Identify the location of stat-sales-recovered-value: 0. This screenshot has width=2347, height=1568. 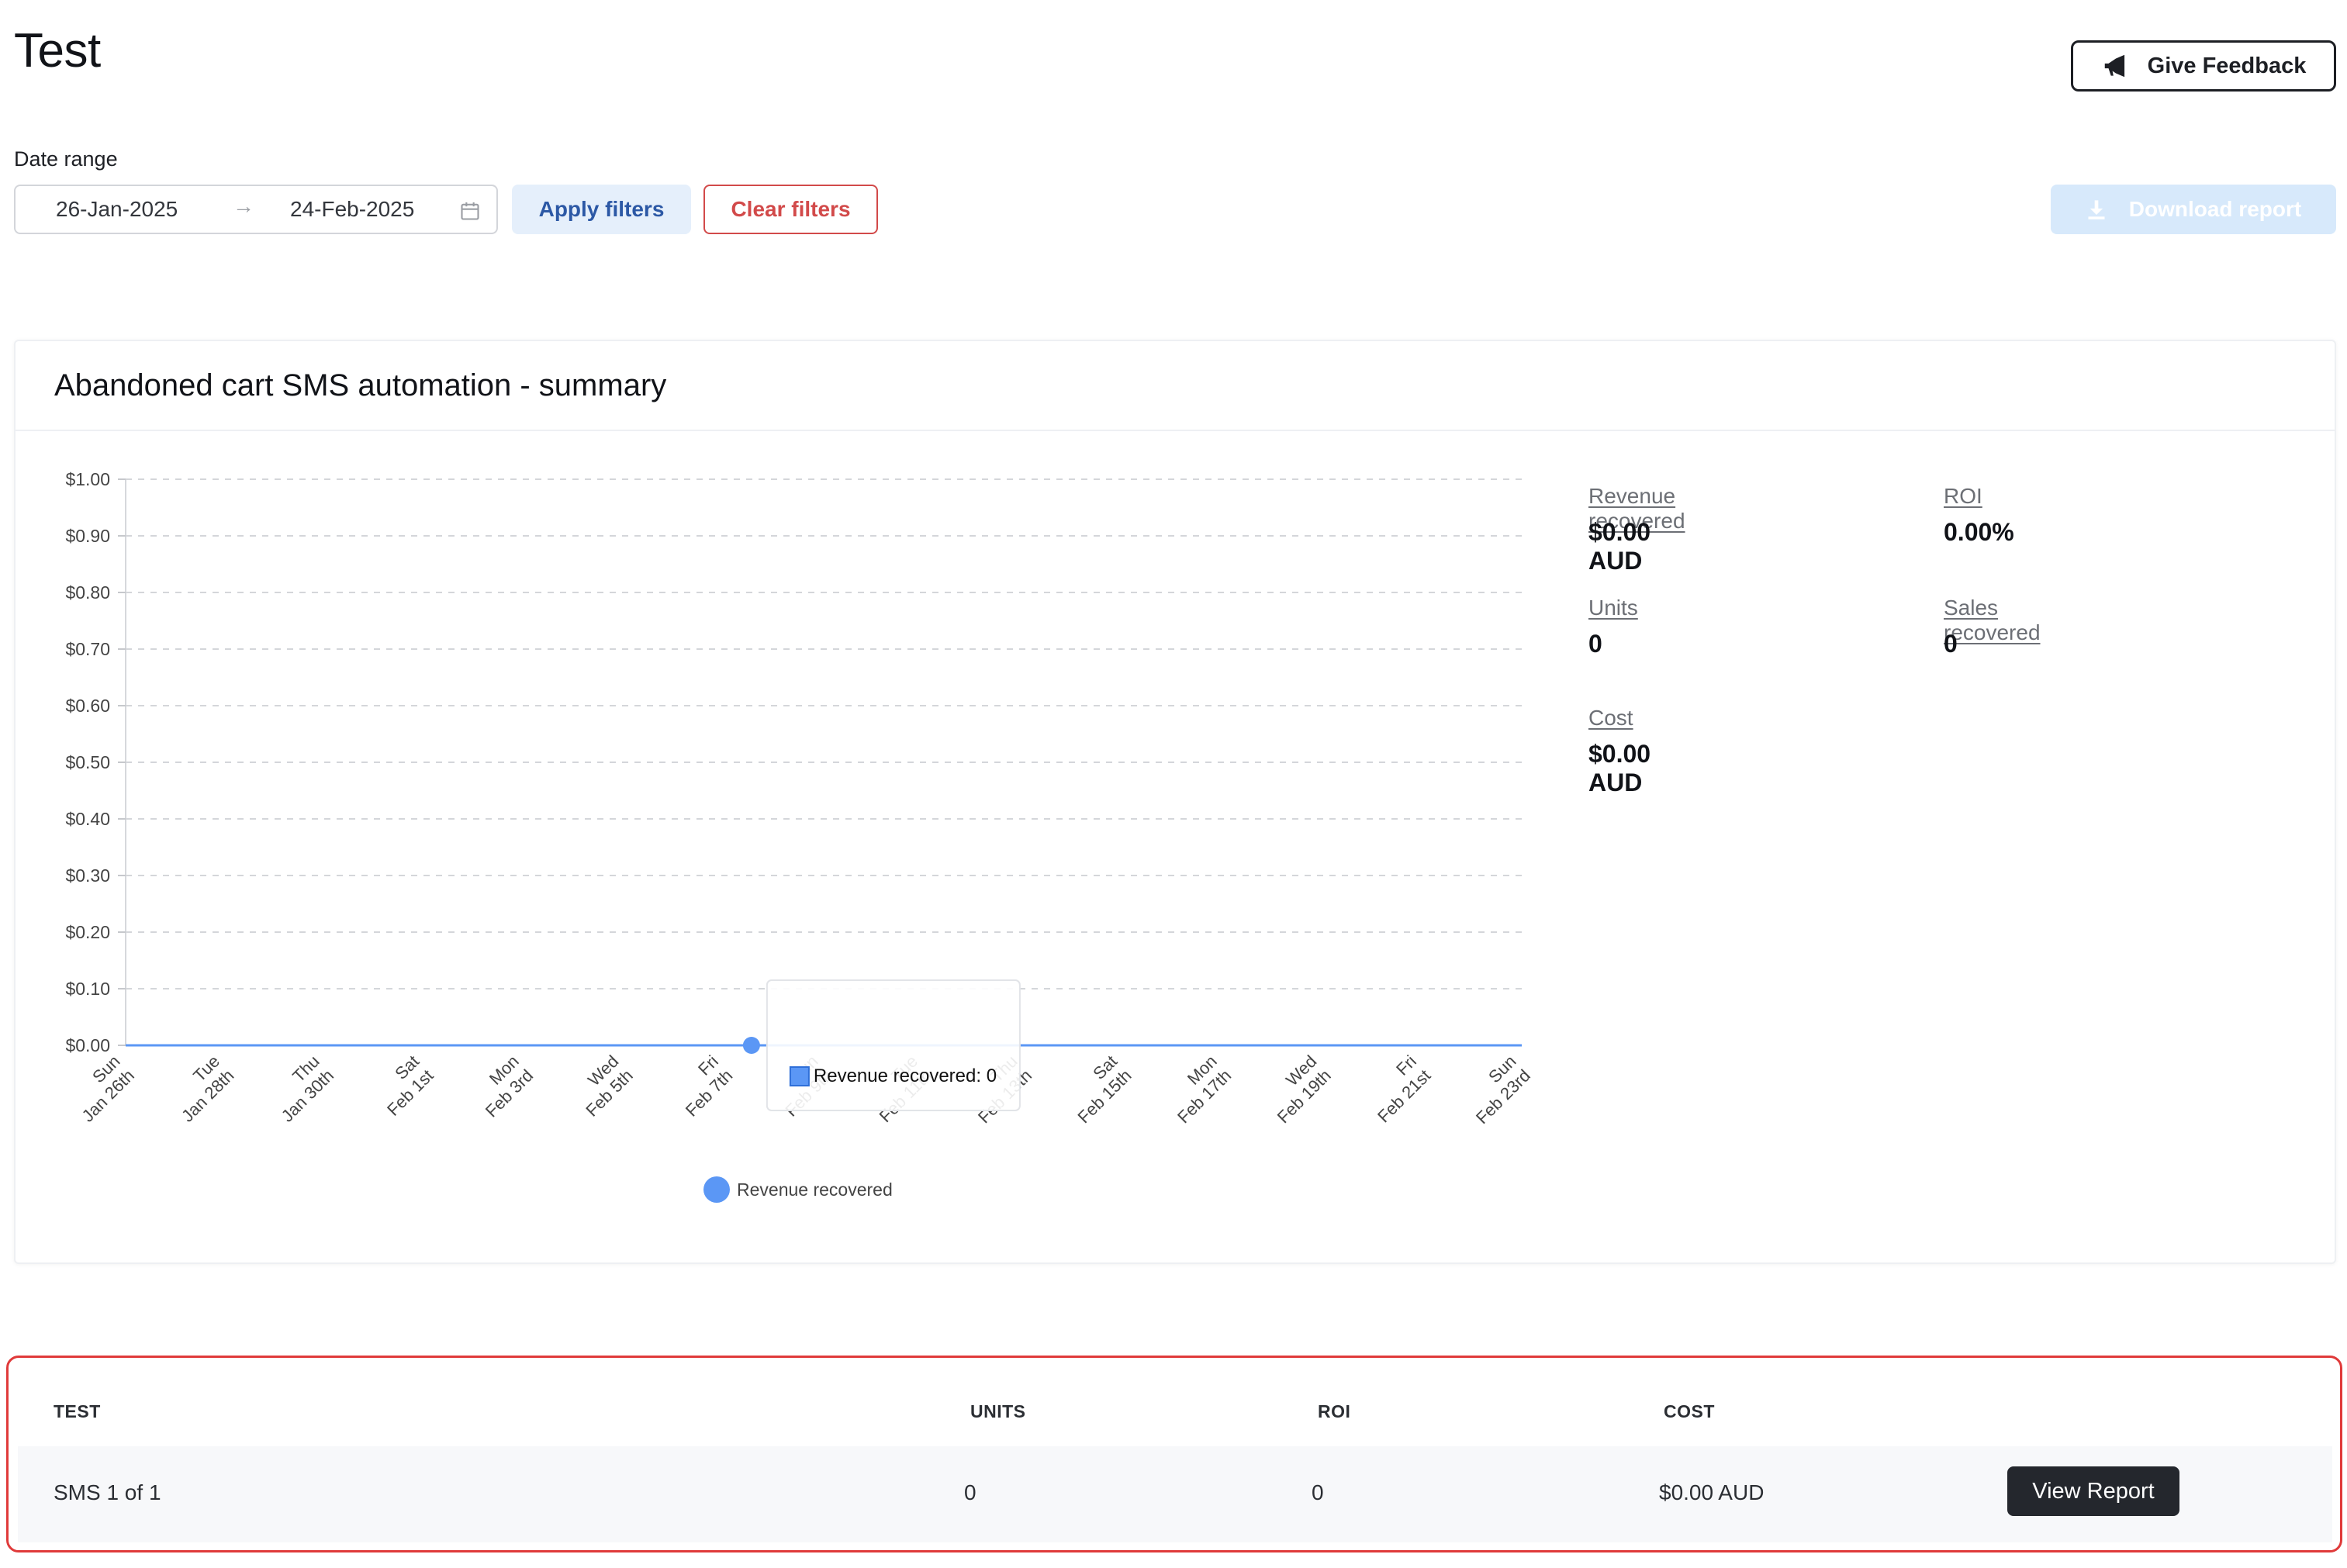
(1951, 644).